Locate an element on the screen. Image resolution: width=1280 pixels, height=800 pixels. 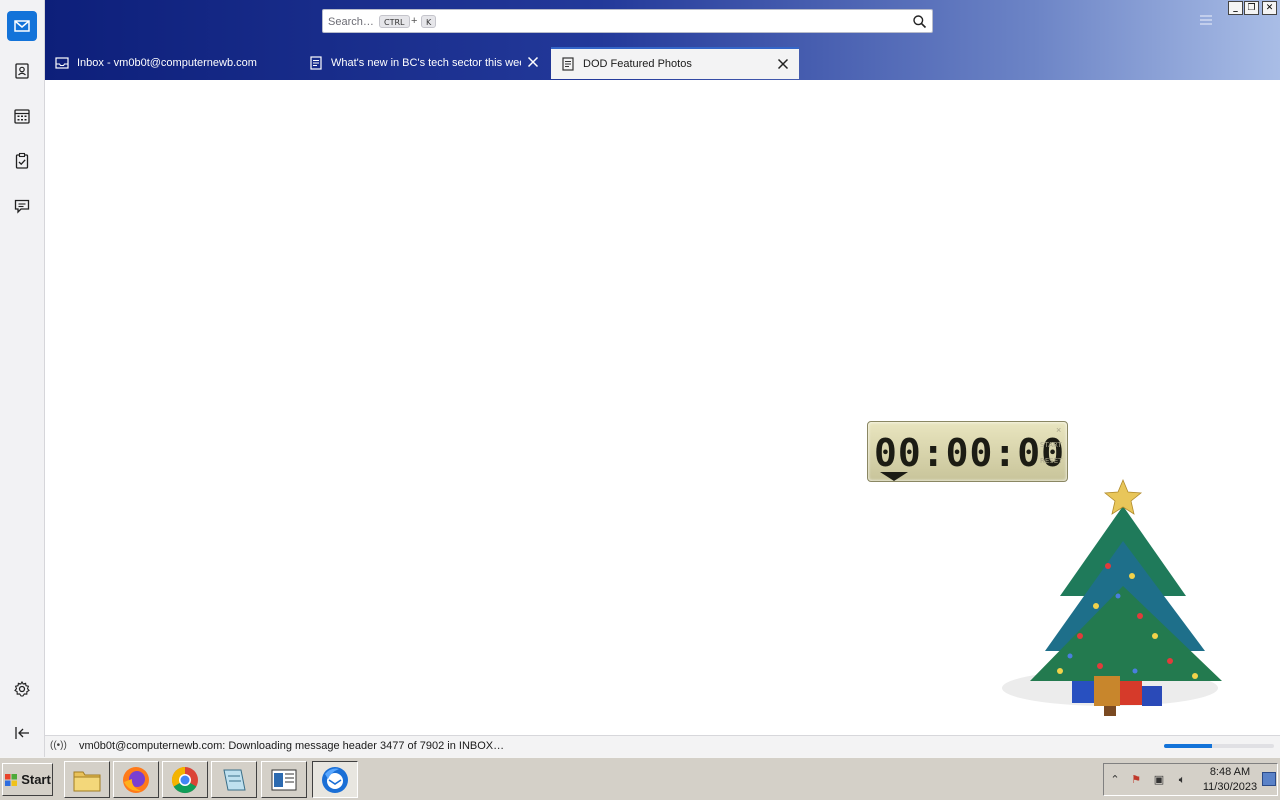
address-book-icon is located at coordinates (22, 71).